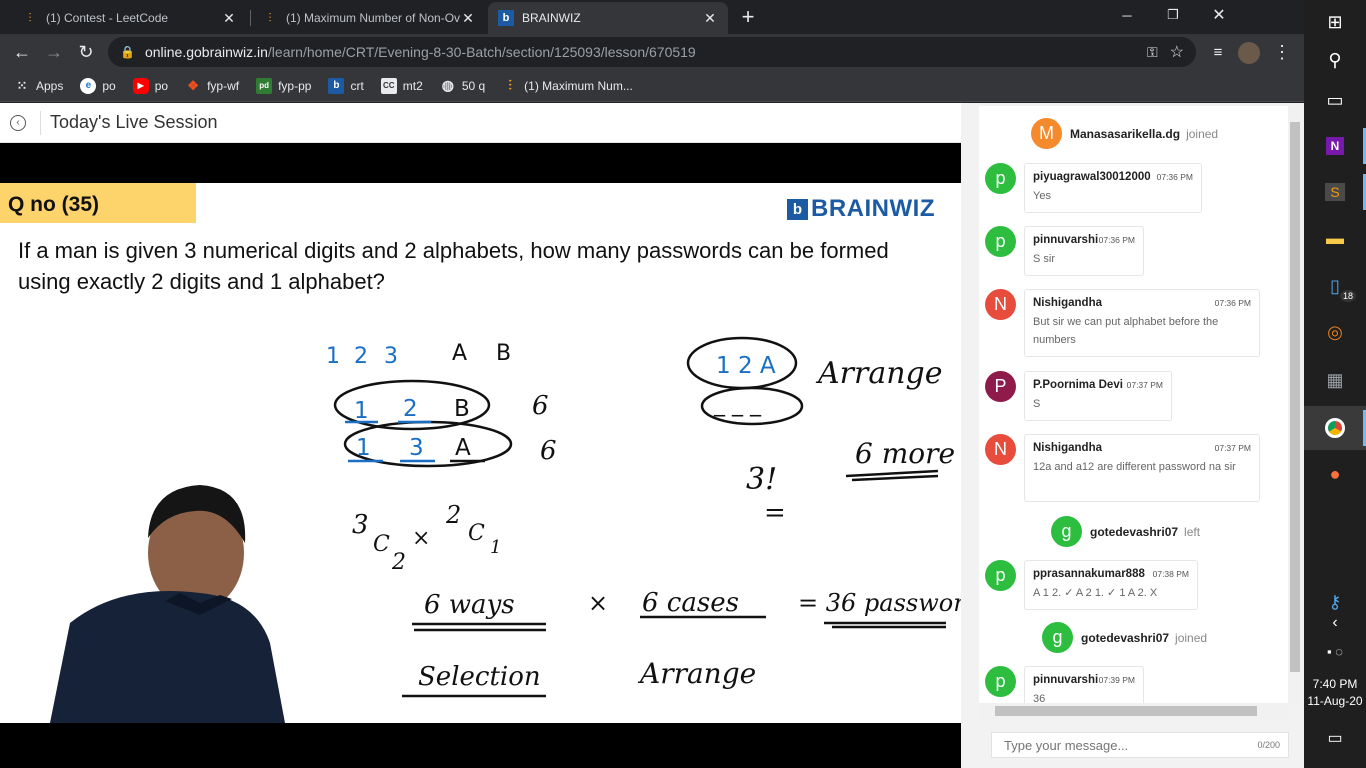  Describe the element at coordinates (892, 473) in the screenshot. I see `underline-mark` at that location.